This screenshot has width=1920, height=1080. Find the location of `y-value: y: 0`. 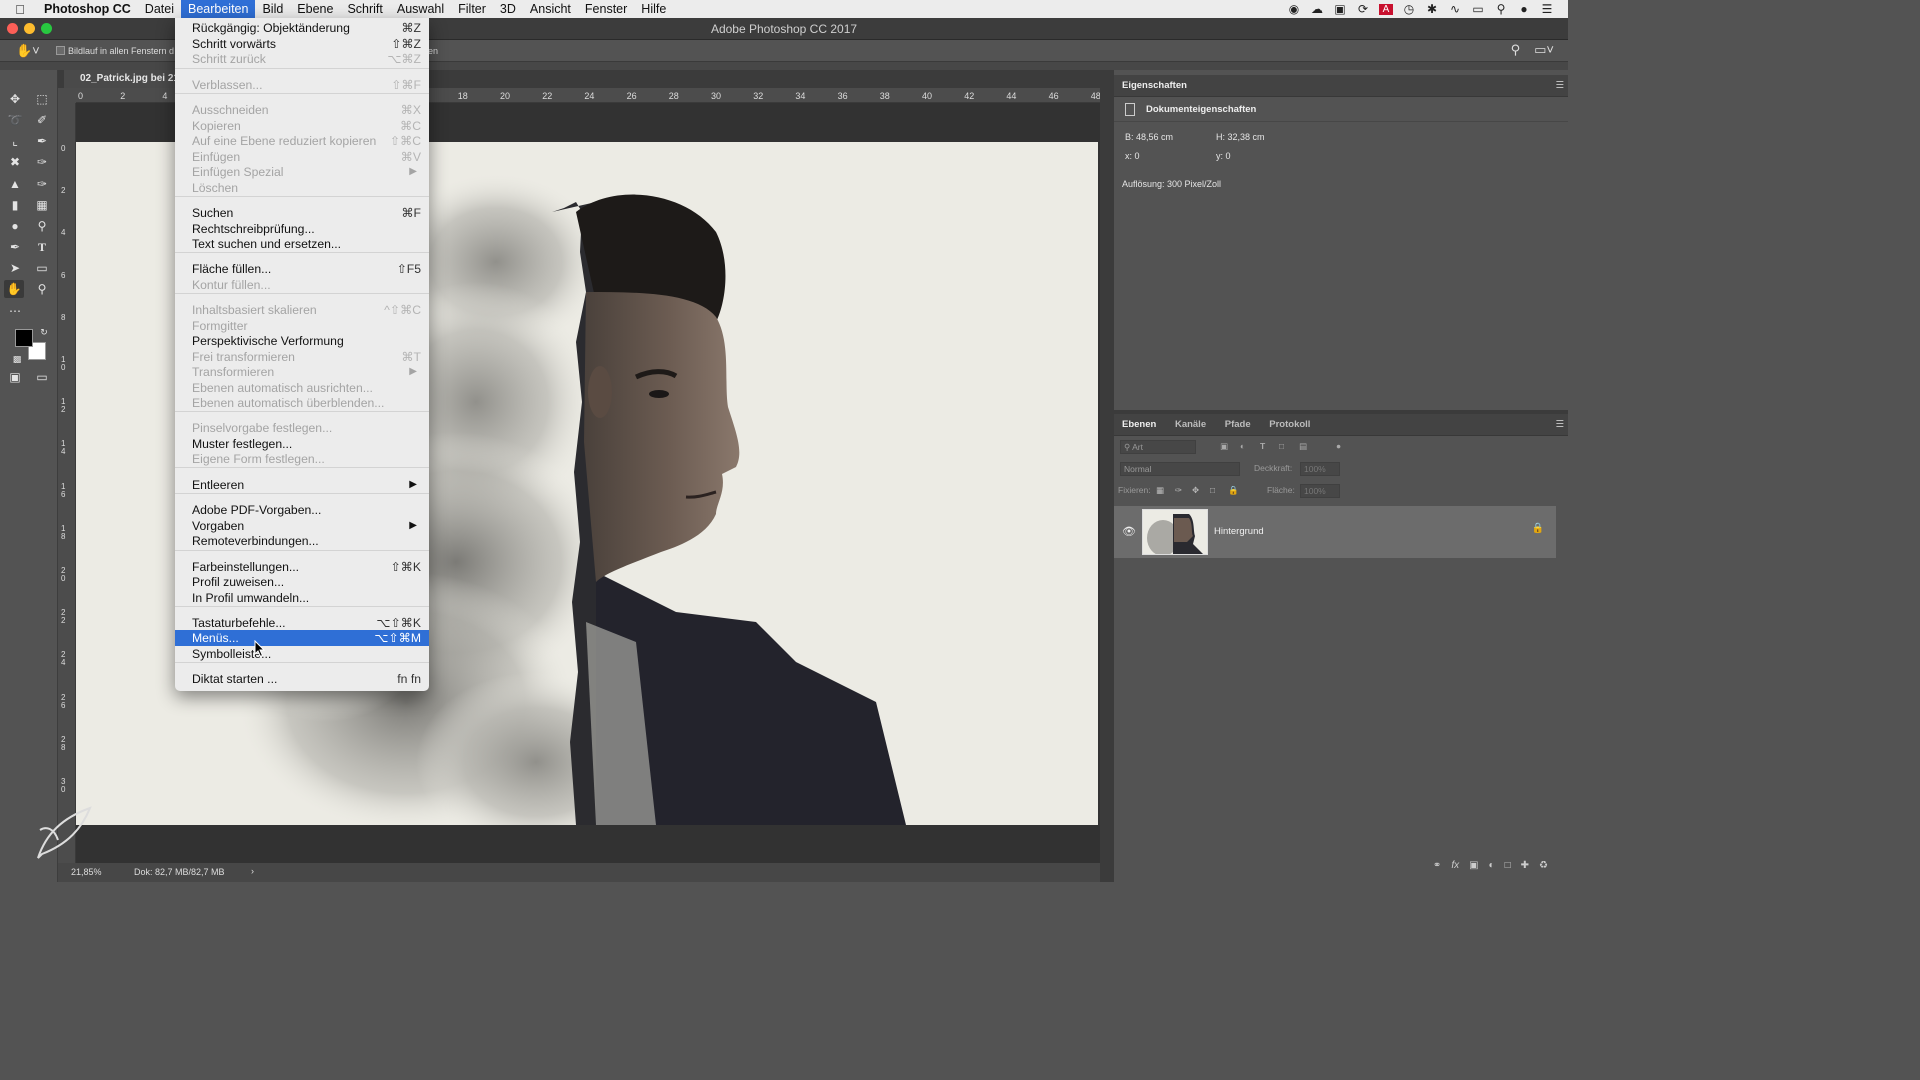

y-value: y: 0 is located at coordinates (1223, 156).